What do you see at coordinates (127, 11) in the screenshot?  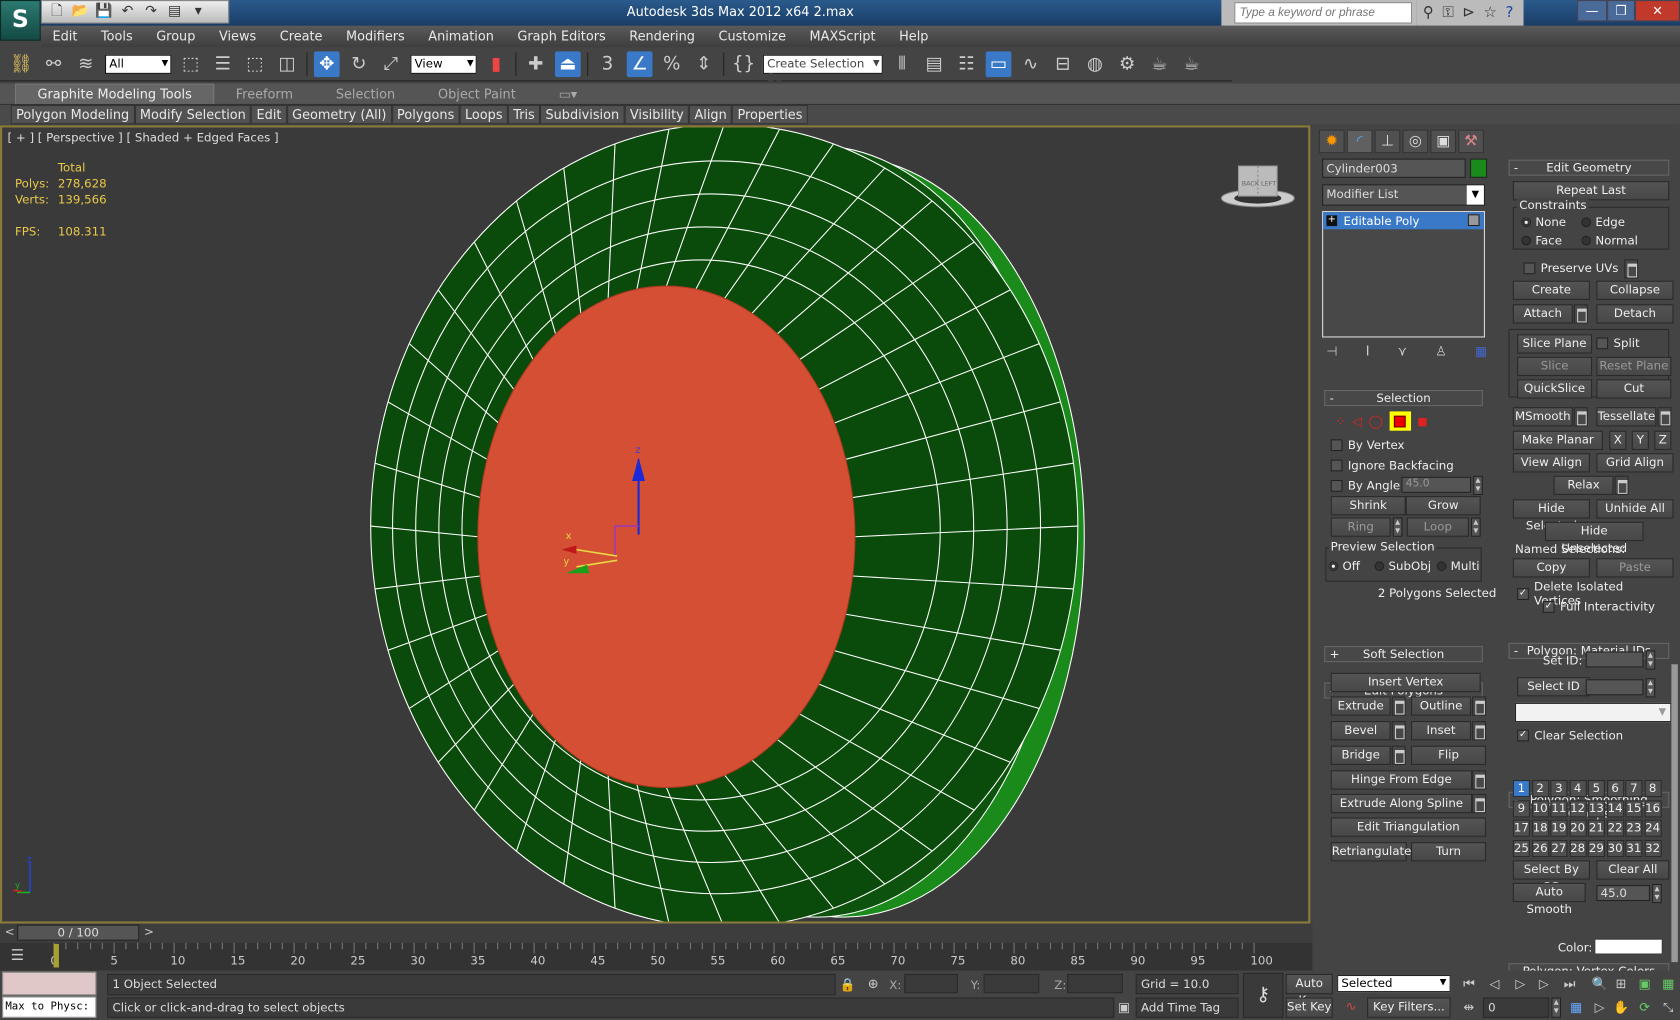 I see `undo-icon: ↶` at bounding box center [127, 11].